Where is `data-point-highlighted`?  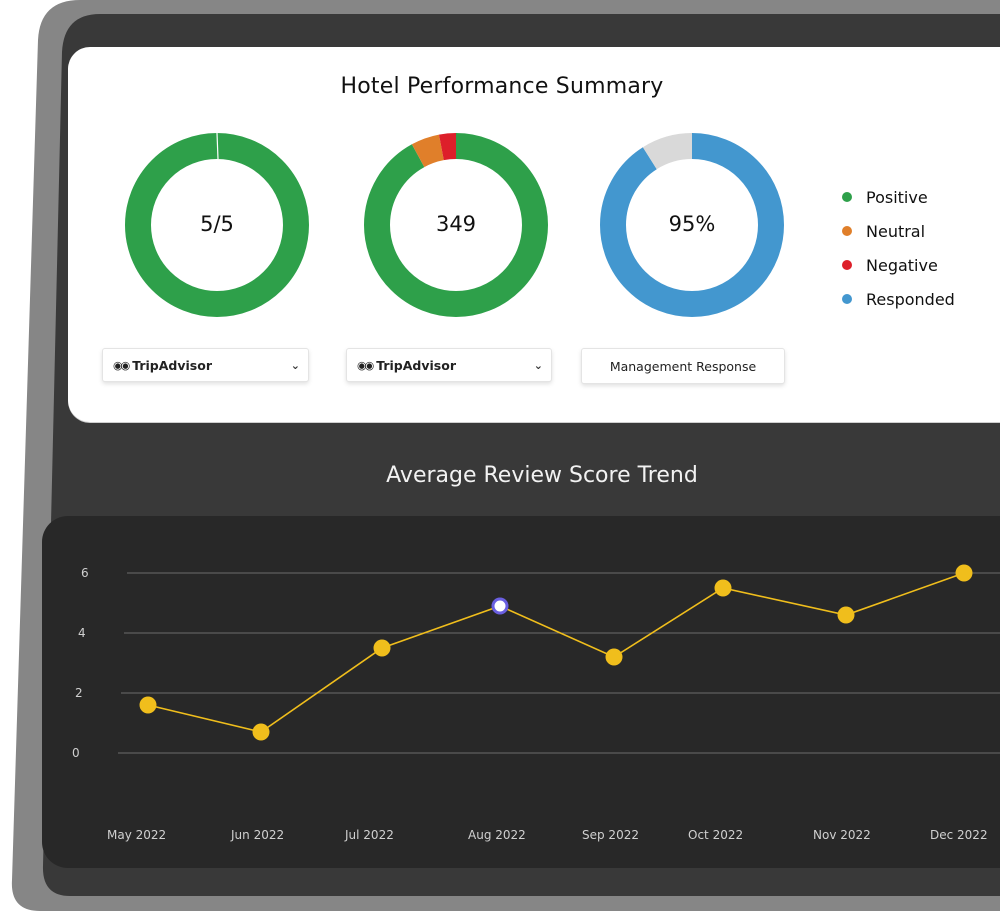 data-point-highlighted is located at coordinates (500, 606).